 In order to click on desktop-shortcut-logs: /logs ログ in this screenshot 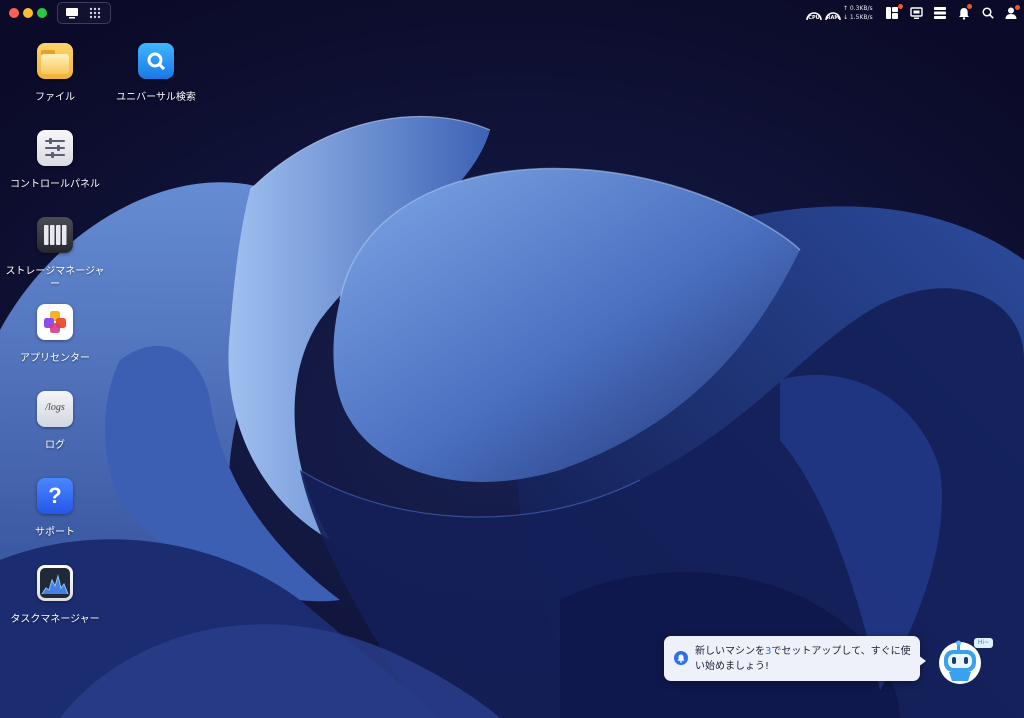, I will do `click(55, 421)`.